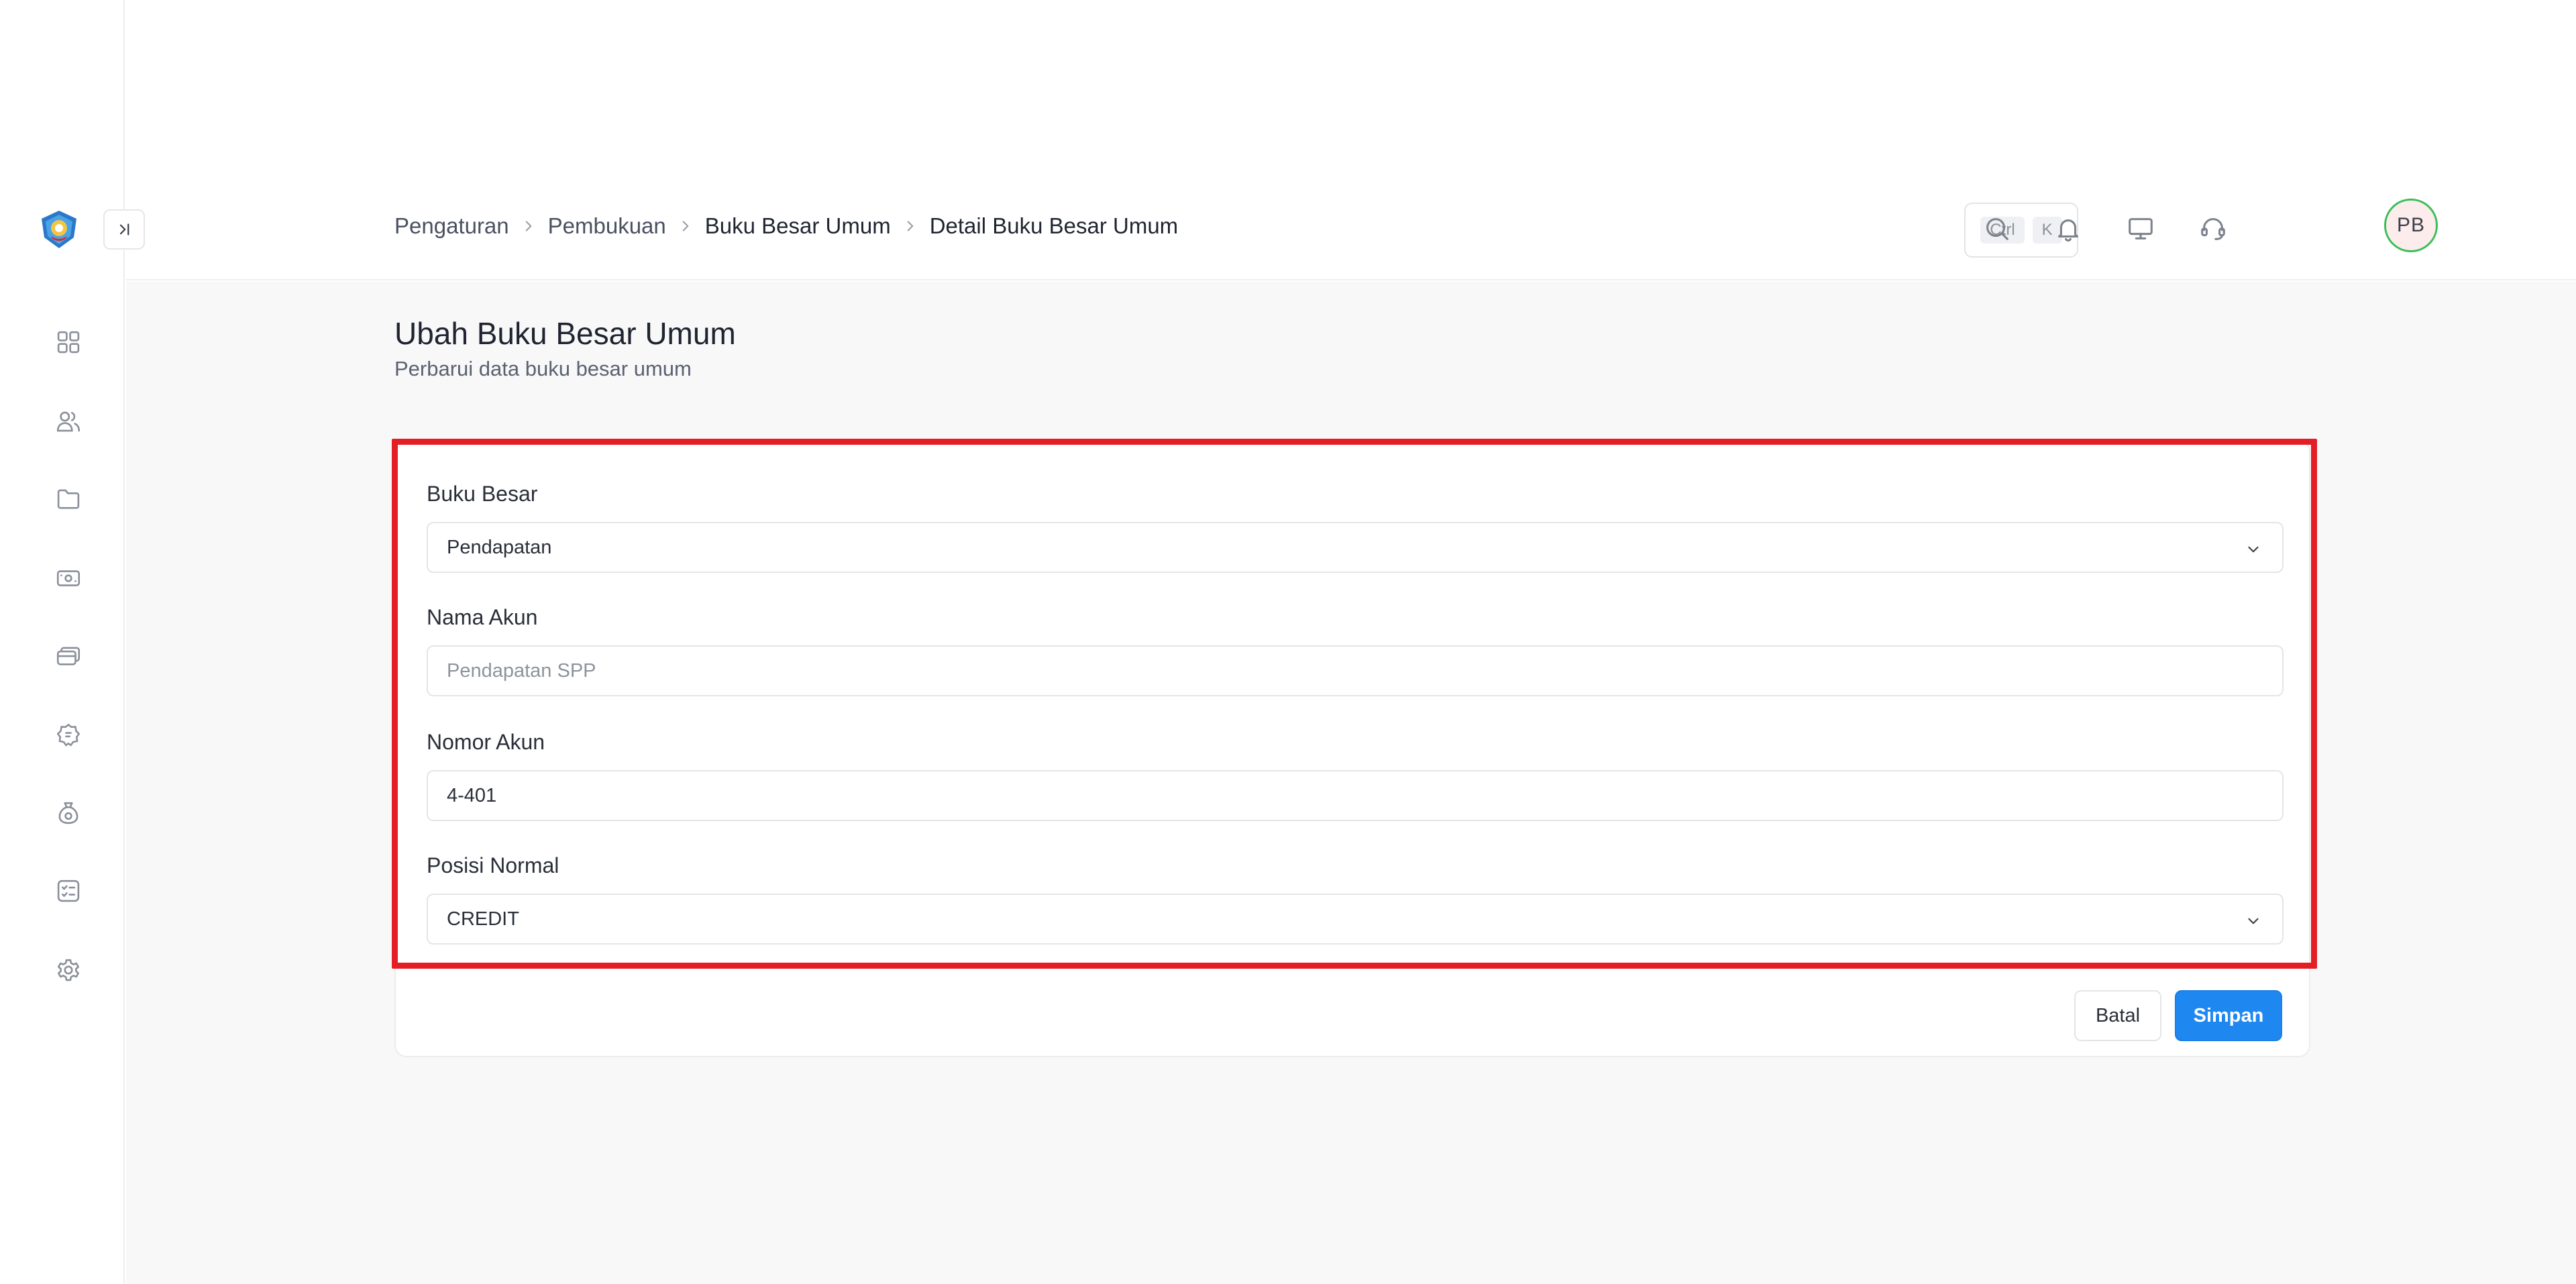 Image resolution: width=2576 pixels, height=1284 pixels. Describe the element at coordinates (565, 333) in the screenshot. I see `page-title: Ubah Buku Besar Umum` at that location.